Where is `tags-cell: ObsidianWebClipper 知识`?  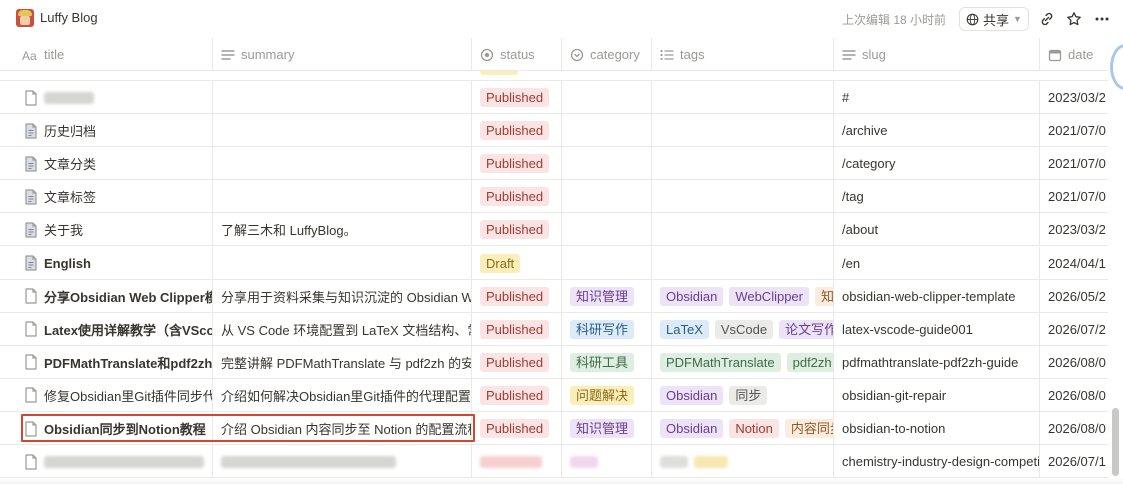 tags-cell: ObsidianWebClipper 知识 is located at coordinates (743, 296).